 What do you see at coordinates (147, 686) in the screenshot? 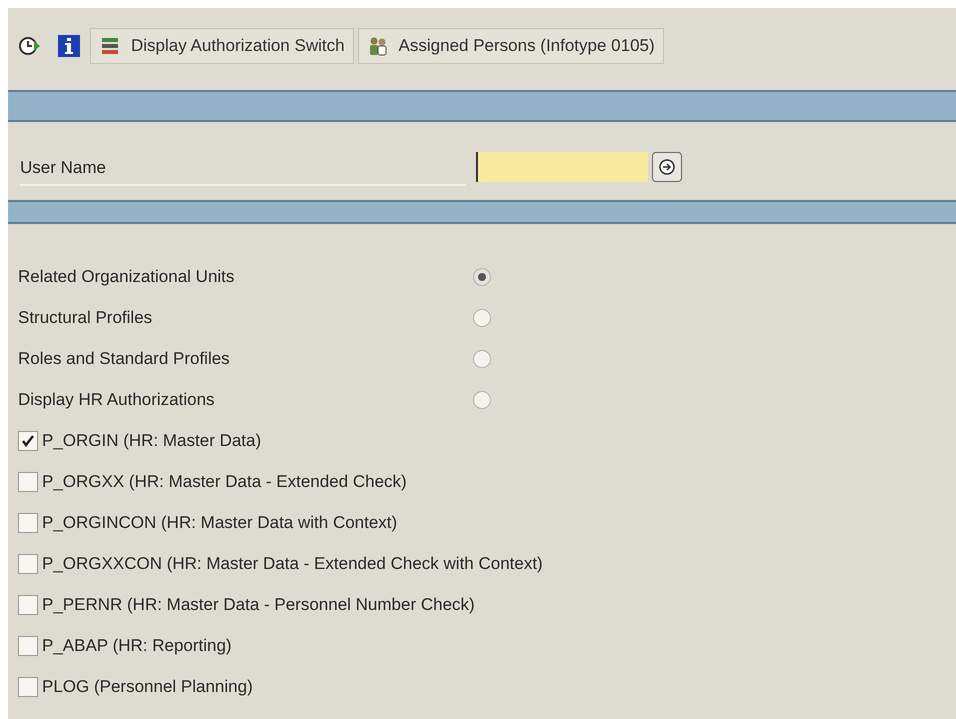
I see `checkbox-label: PLOG (Personnel Planning)` at bounding box center [147, 686].